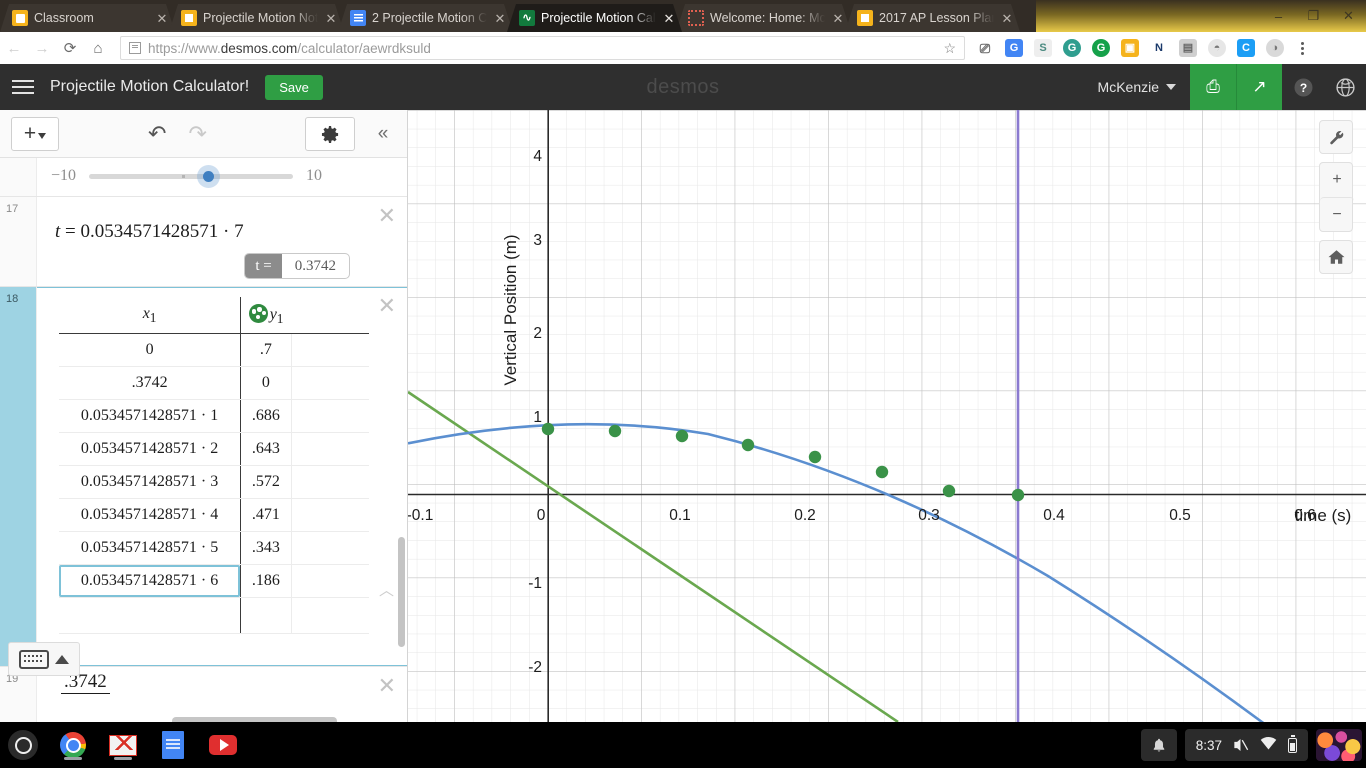  I want to click on cell-x: 0.0534571428571 · 4, so click(150, 515).